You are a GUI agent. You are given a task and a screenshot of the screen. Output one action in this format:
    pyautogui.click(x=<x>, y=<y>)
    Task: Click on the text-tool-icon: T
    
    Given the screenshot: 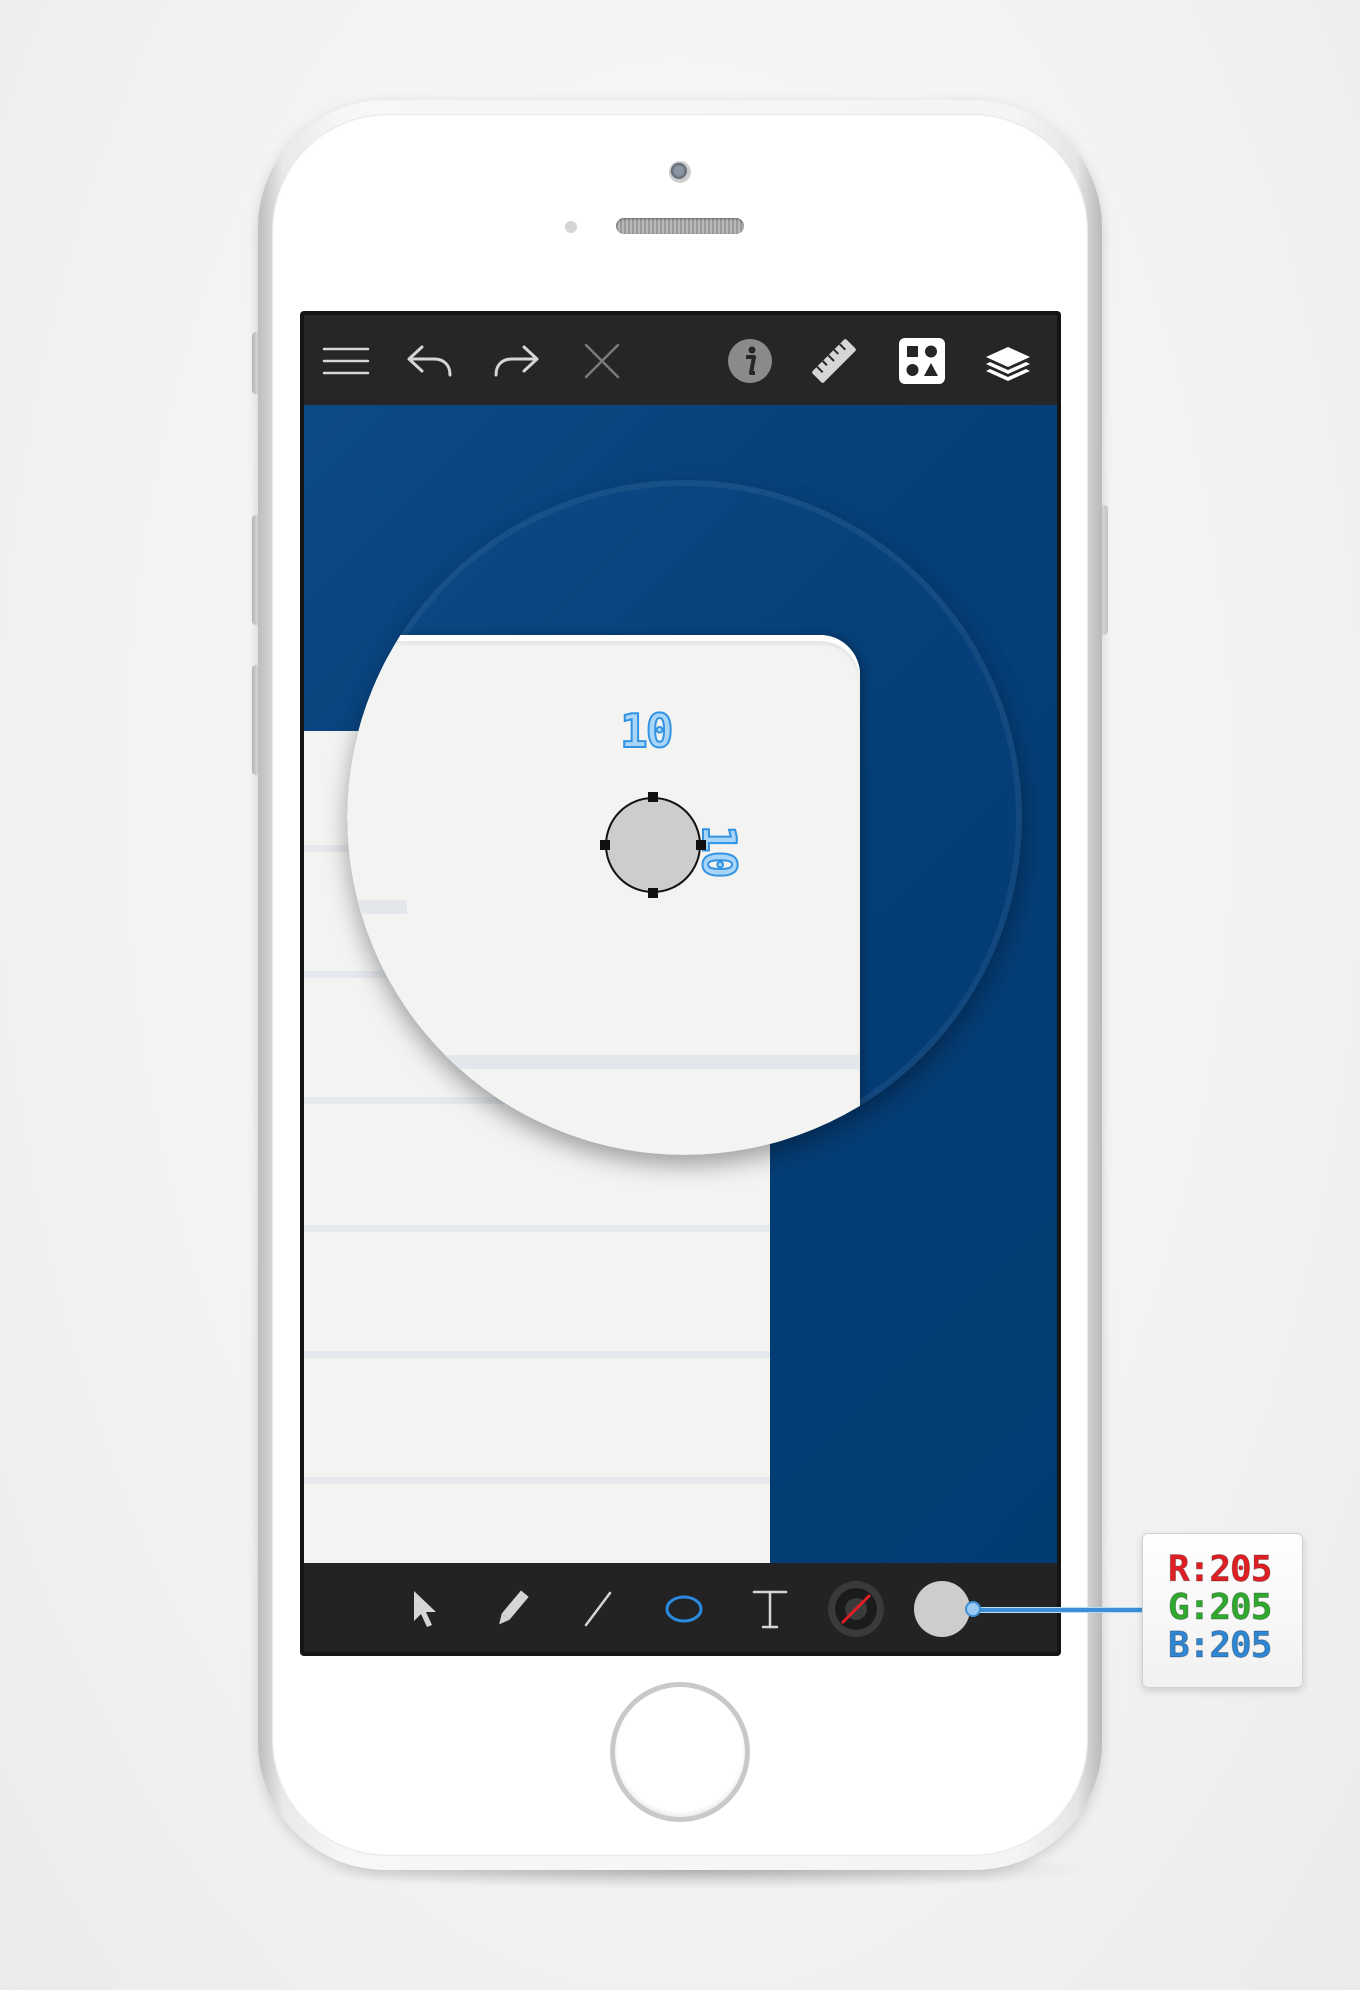 What is the action you would take?
    pyautogui.click(x=770, y=1609)
    